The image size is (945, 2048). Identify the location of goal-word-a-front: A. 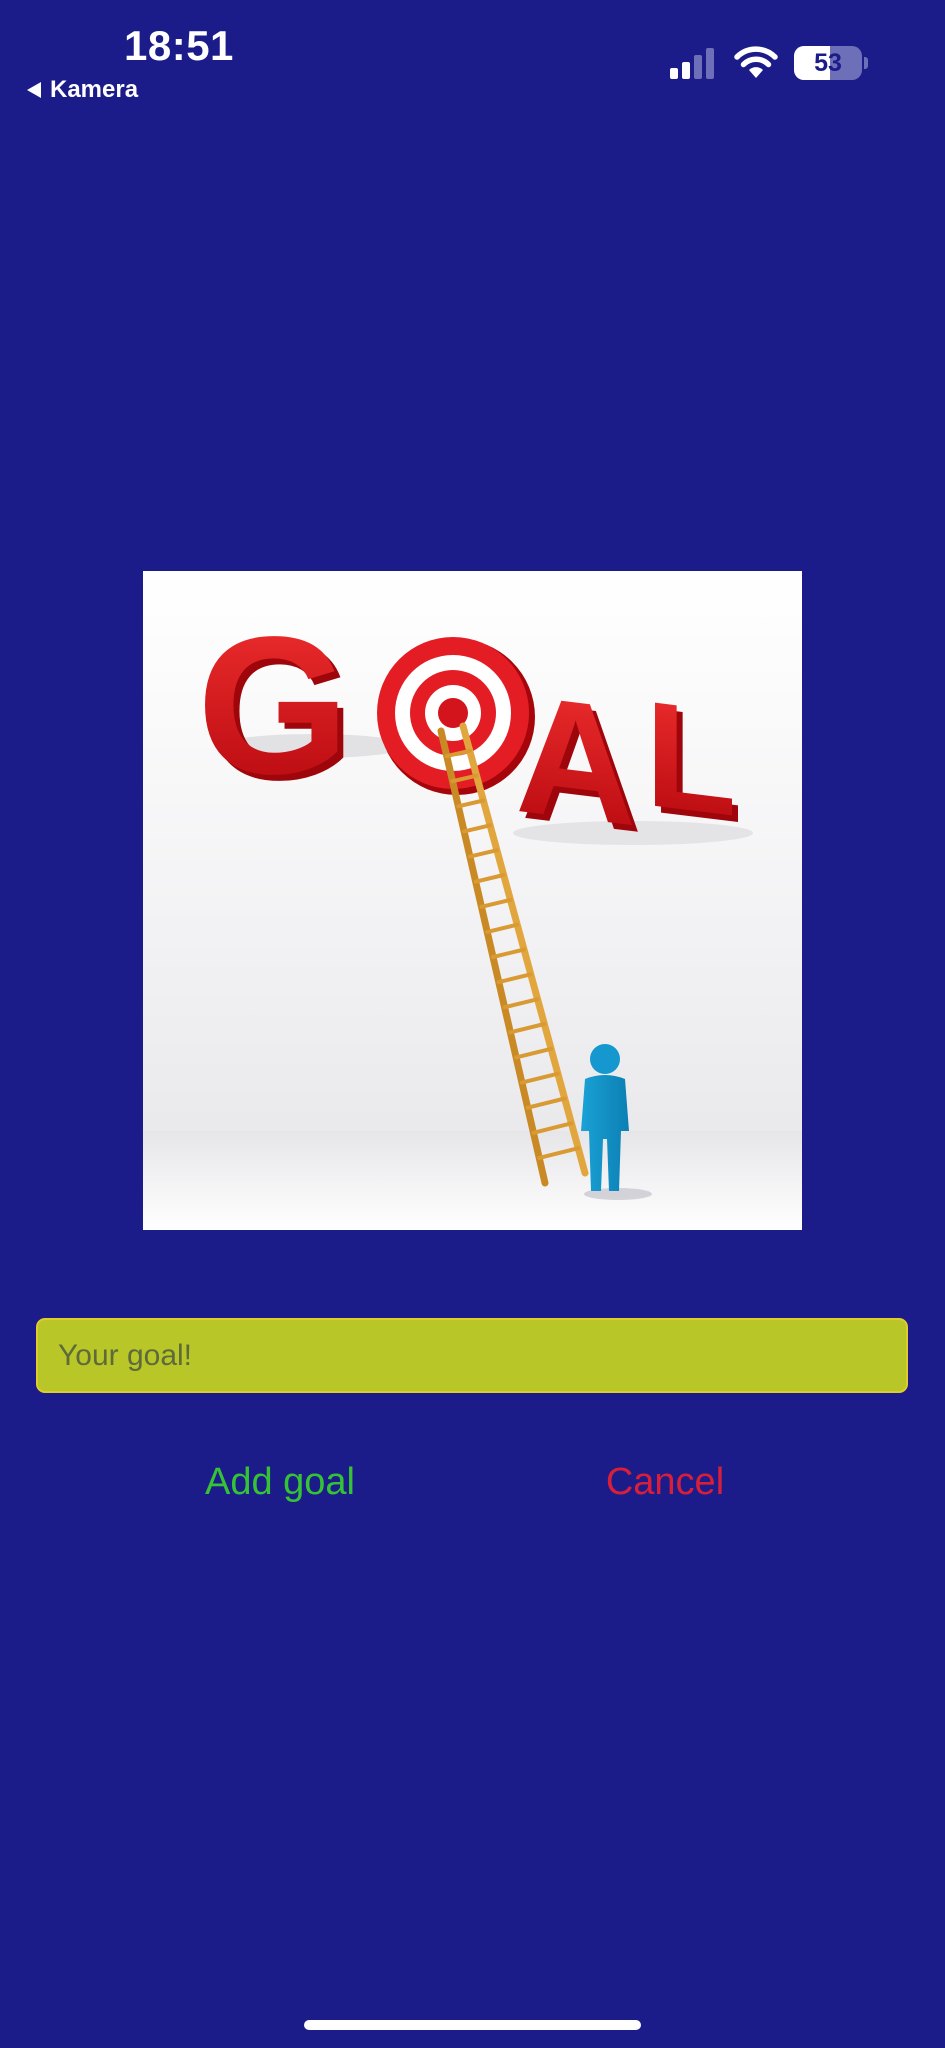
(575, 759).